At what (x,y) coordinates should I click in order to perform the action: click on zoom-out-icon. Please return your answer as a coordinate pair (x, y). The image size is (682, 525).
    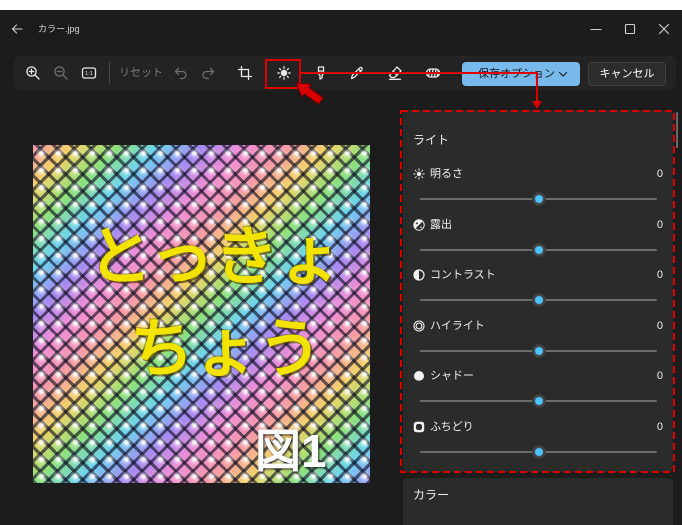
    Looking at the image, I should click on (61, 73).